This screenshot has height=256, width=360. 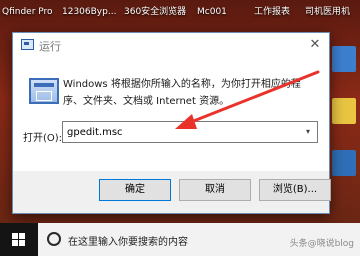 I want to click on start-button, so click(x=19, y=239).